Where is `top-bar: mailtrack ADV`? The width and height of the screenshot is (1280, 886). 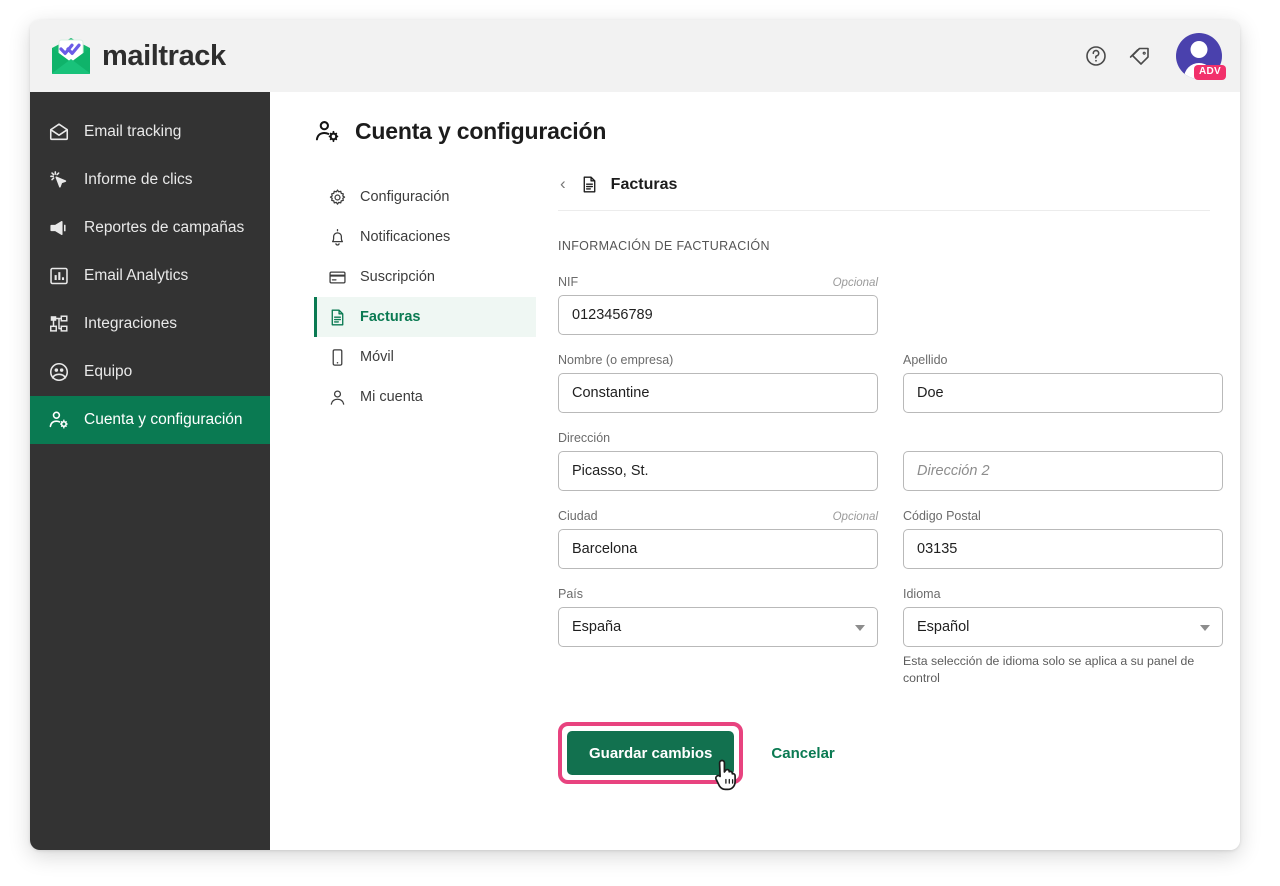
top-bar: mailtrack ADV is located at coordinates (635, 56).